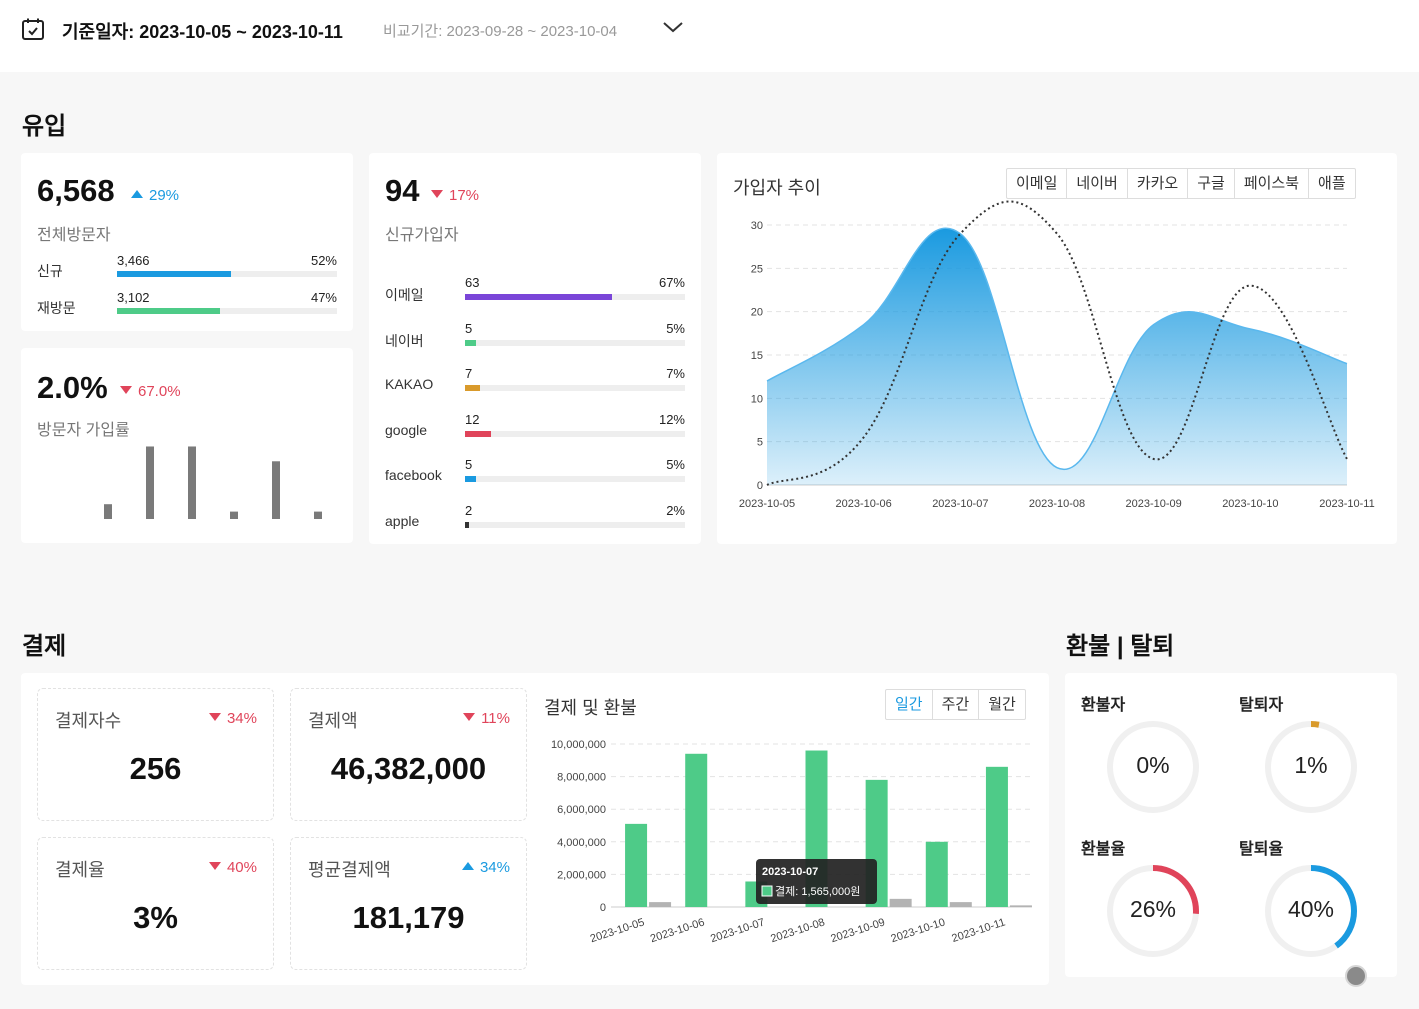 The height and width of the screenshot is (1009, 1419). I want to click on refund-card: 환불자 0% 탈퇴자 1% 환불율 26% 탈퇴율 40%, so click(1231, 825).